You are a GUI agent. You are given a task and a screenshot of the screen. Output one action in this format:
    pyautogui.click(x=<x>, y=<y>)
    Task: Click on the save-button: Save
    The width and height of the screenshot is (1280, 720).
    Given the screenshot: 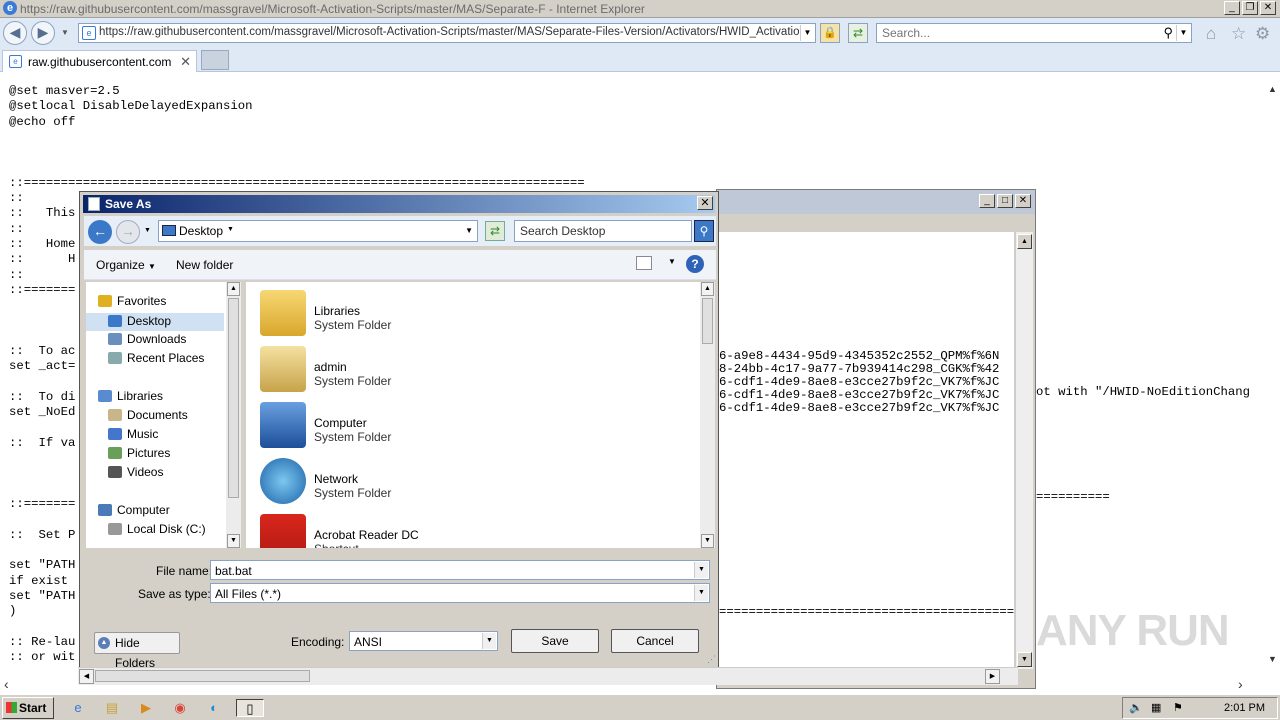 What is the action you would take?
    pyautogui.click(x=555, y=641)
    